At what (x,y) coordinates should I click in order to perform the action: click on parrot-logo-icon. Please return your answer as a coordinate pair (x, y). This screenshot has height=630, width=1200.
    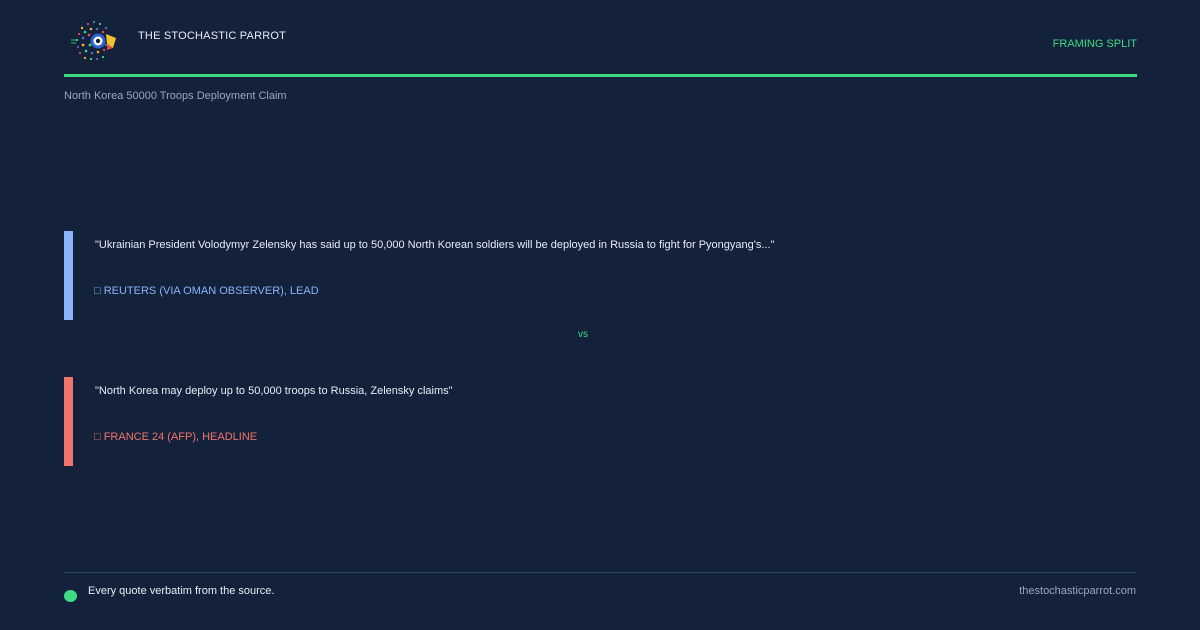
    Looking at the image, I should click on (94, 41).